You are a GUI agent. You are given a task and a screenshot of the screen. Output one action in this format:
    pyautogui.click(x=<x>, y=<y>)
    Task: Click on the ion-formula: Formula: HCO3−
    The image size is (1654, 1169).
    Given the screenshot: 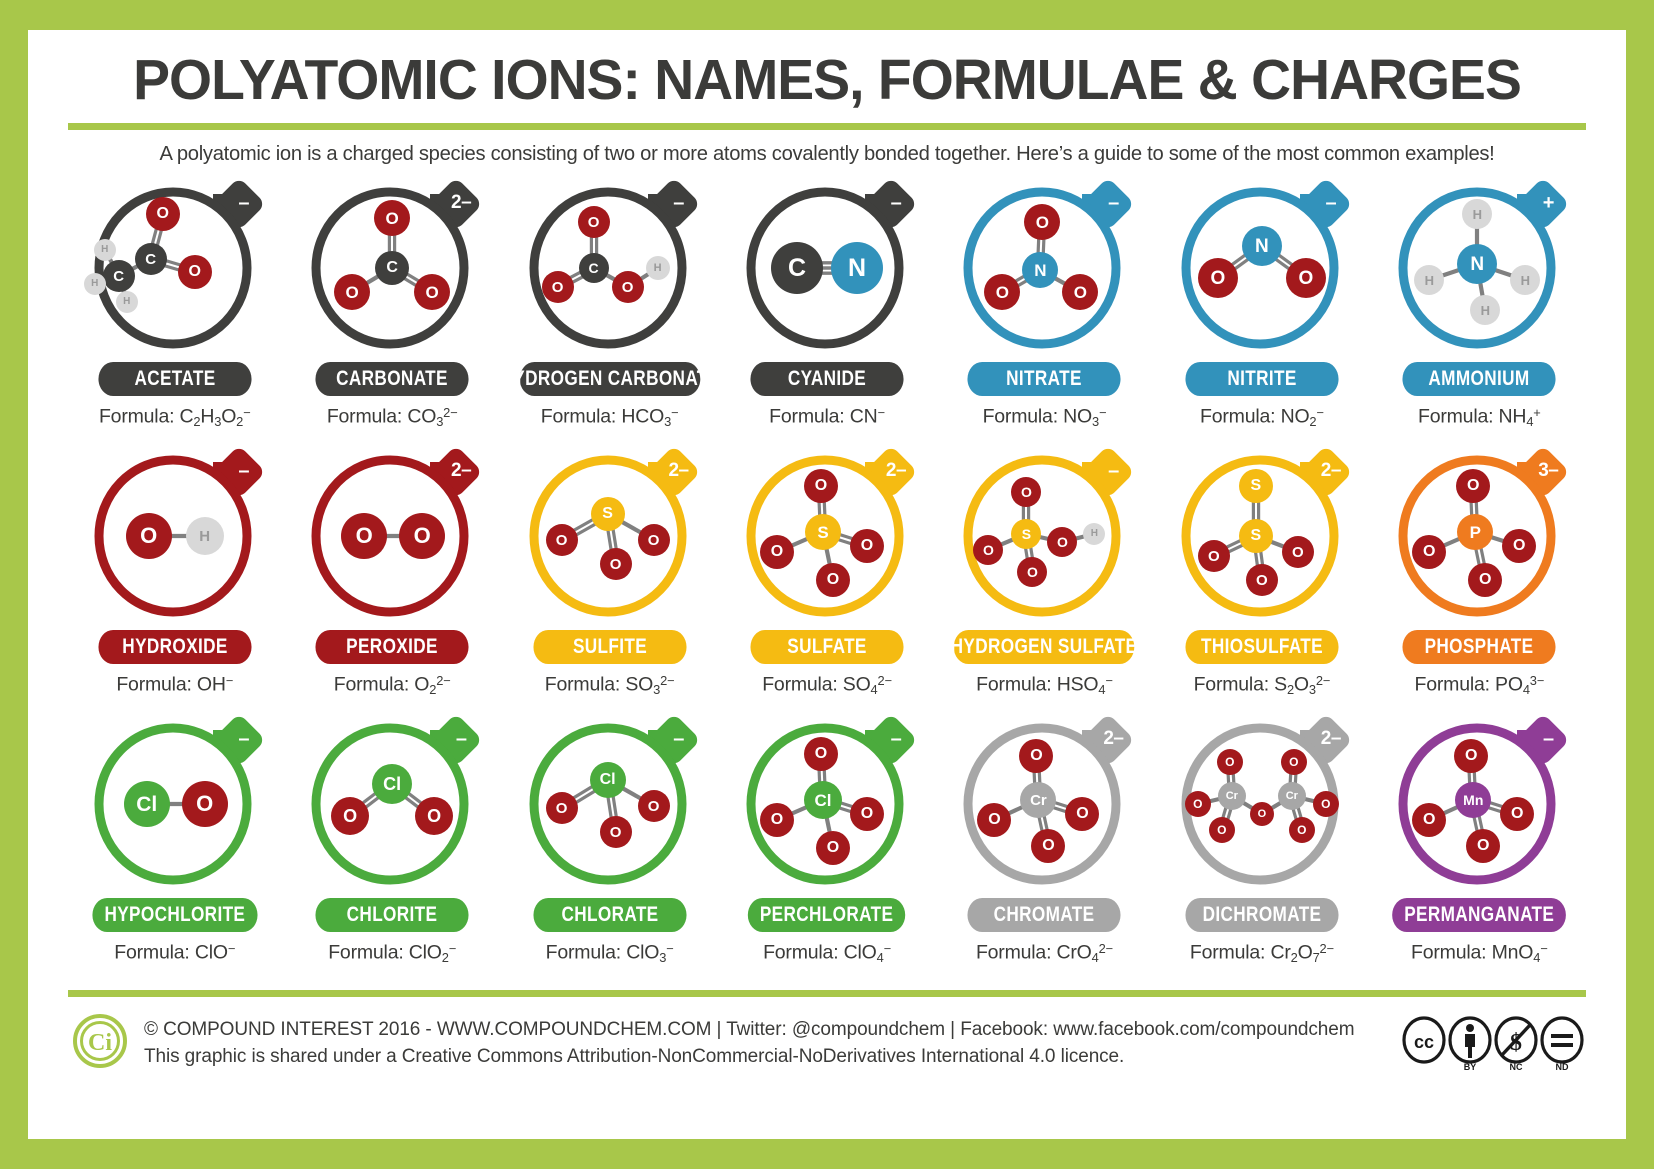 What is the action you would take?
    pyautogui.click(x=609, y=417)
    